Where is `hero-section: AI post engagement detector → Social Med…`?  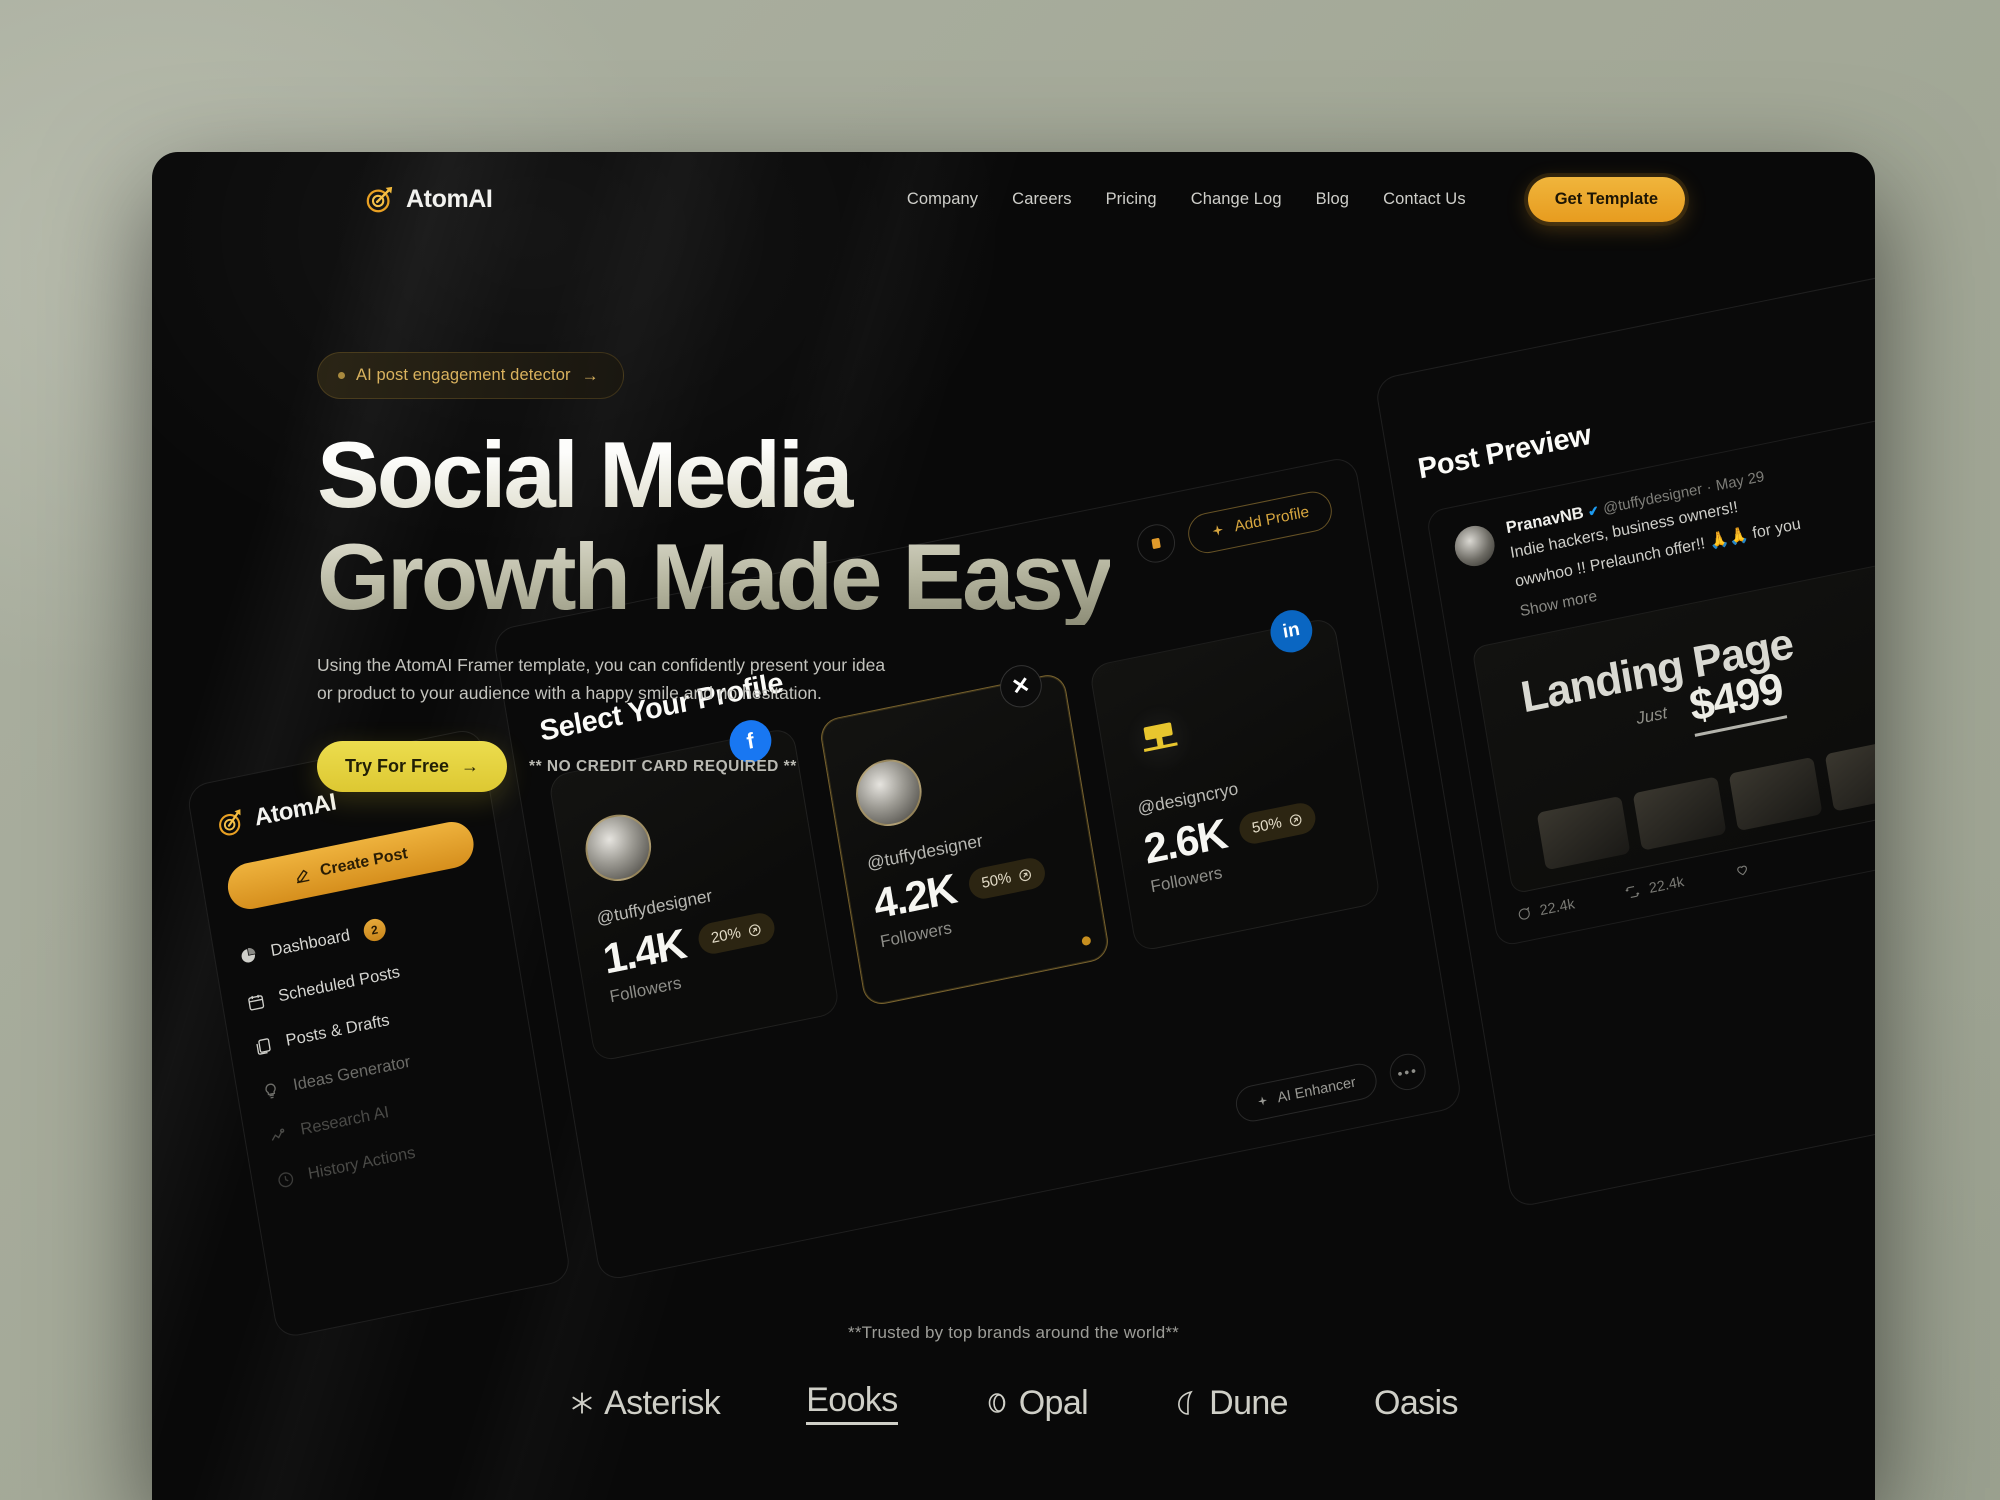
hero-section: AI post engagement detector → Social Med… is located at coordinates (715, 572).